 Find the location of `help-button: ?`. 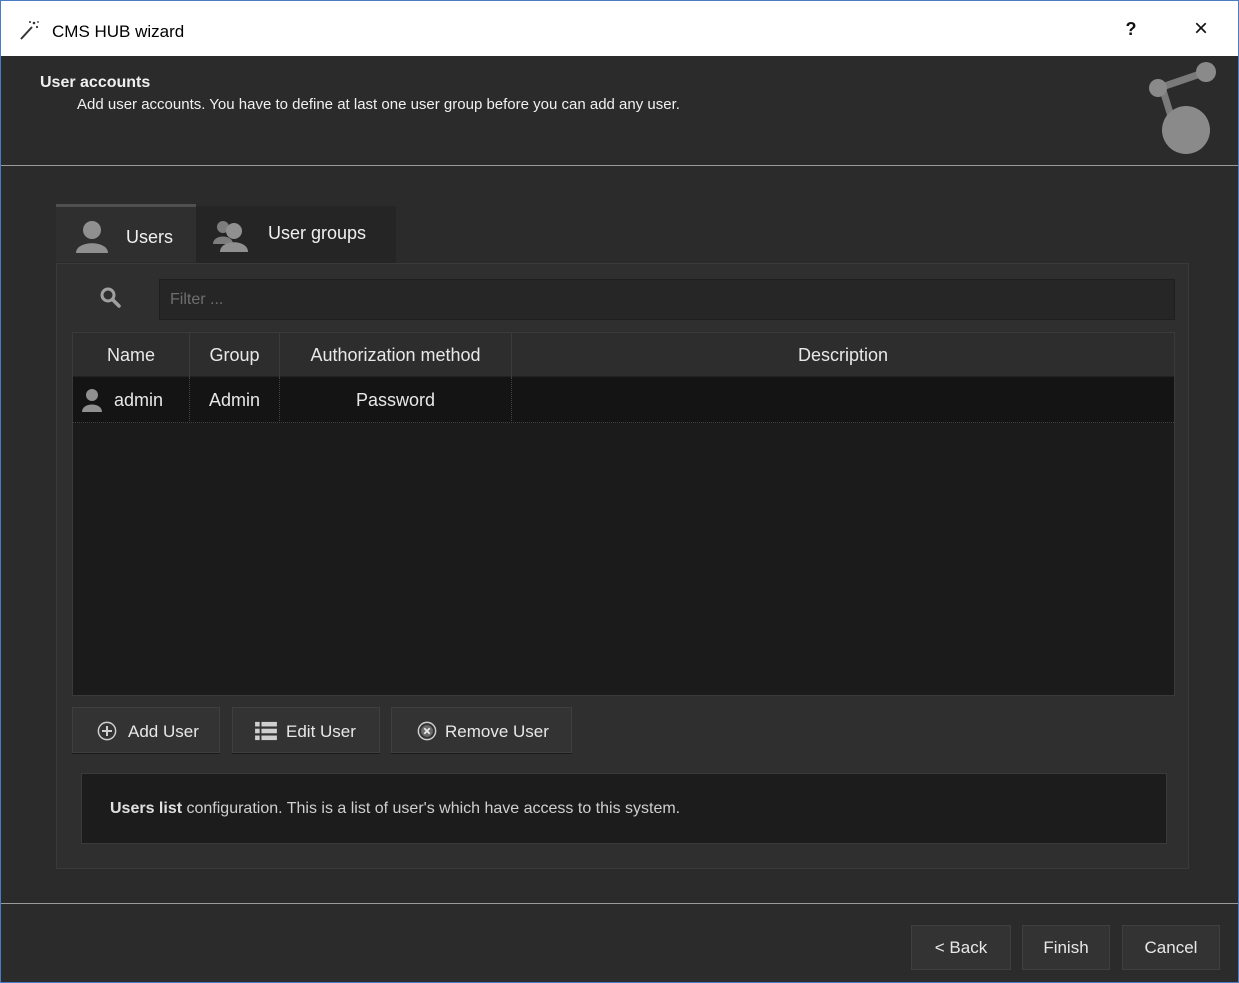

help-button: ? is located at coordinates (1131, 29).